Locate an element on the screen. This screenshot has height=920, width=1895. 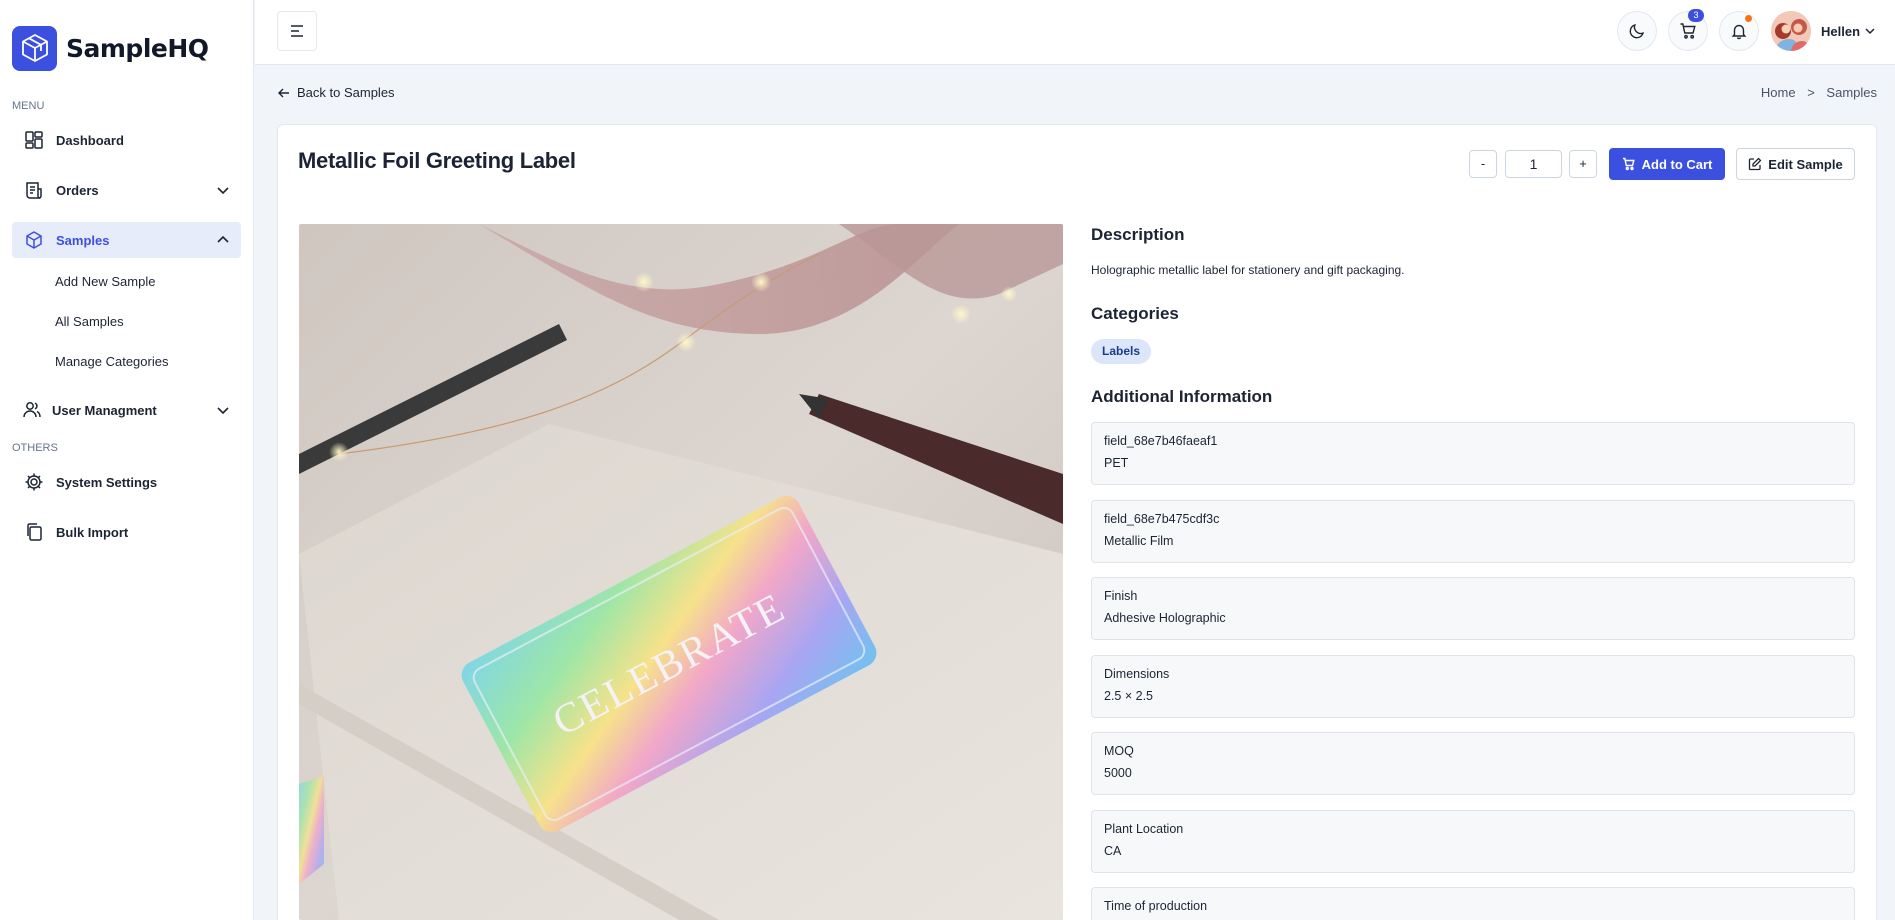
info-field-value: Adhesive Holographic is located at coordinates (1165, 618).